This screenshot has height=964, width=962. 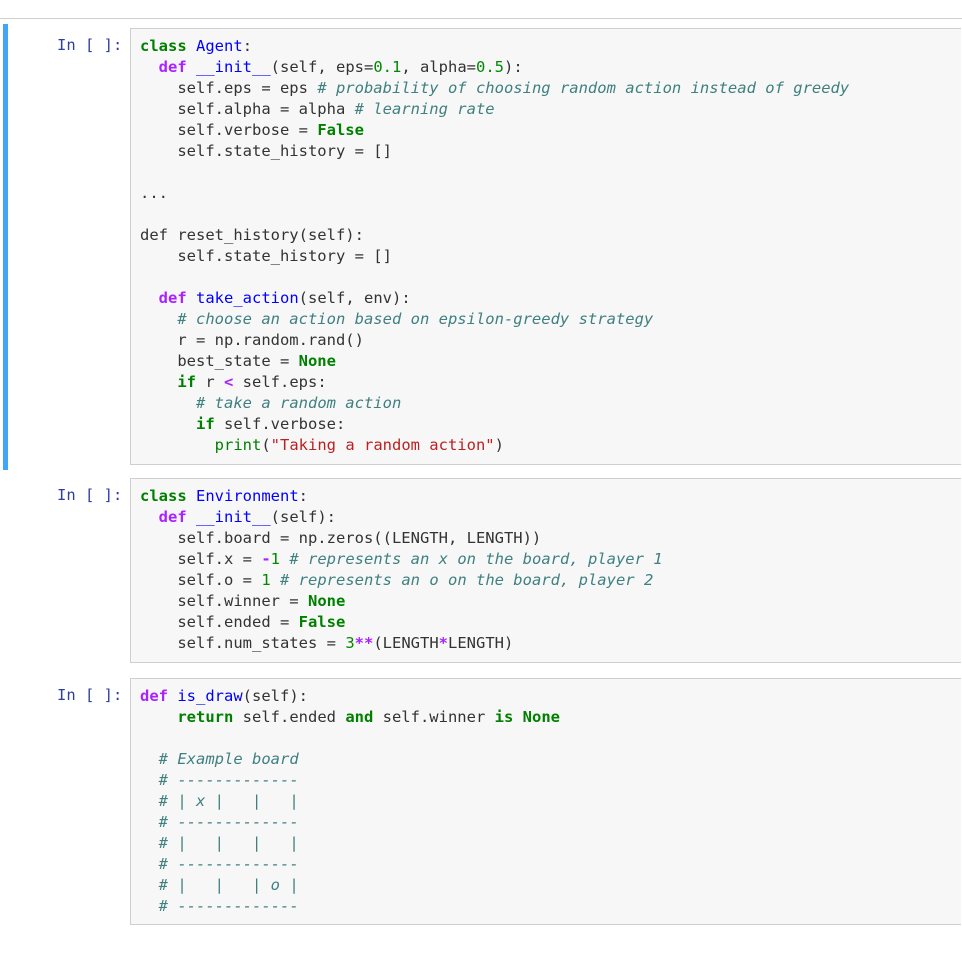 I want to click on code-token: (self, env):, so click(x=354, y=298).